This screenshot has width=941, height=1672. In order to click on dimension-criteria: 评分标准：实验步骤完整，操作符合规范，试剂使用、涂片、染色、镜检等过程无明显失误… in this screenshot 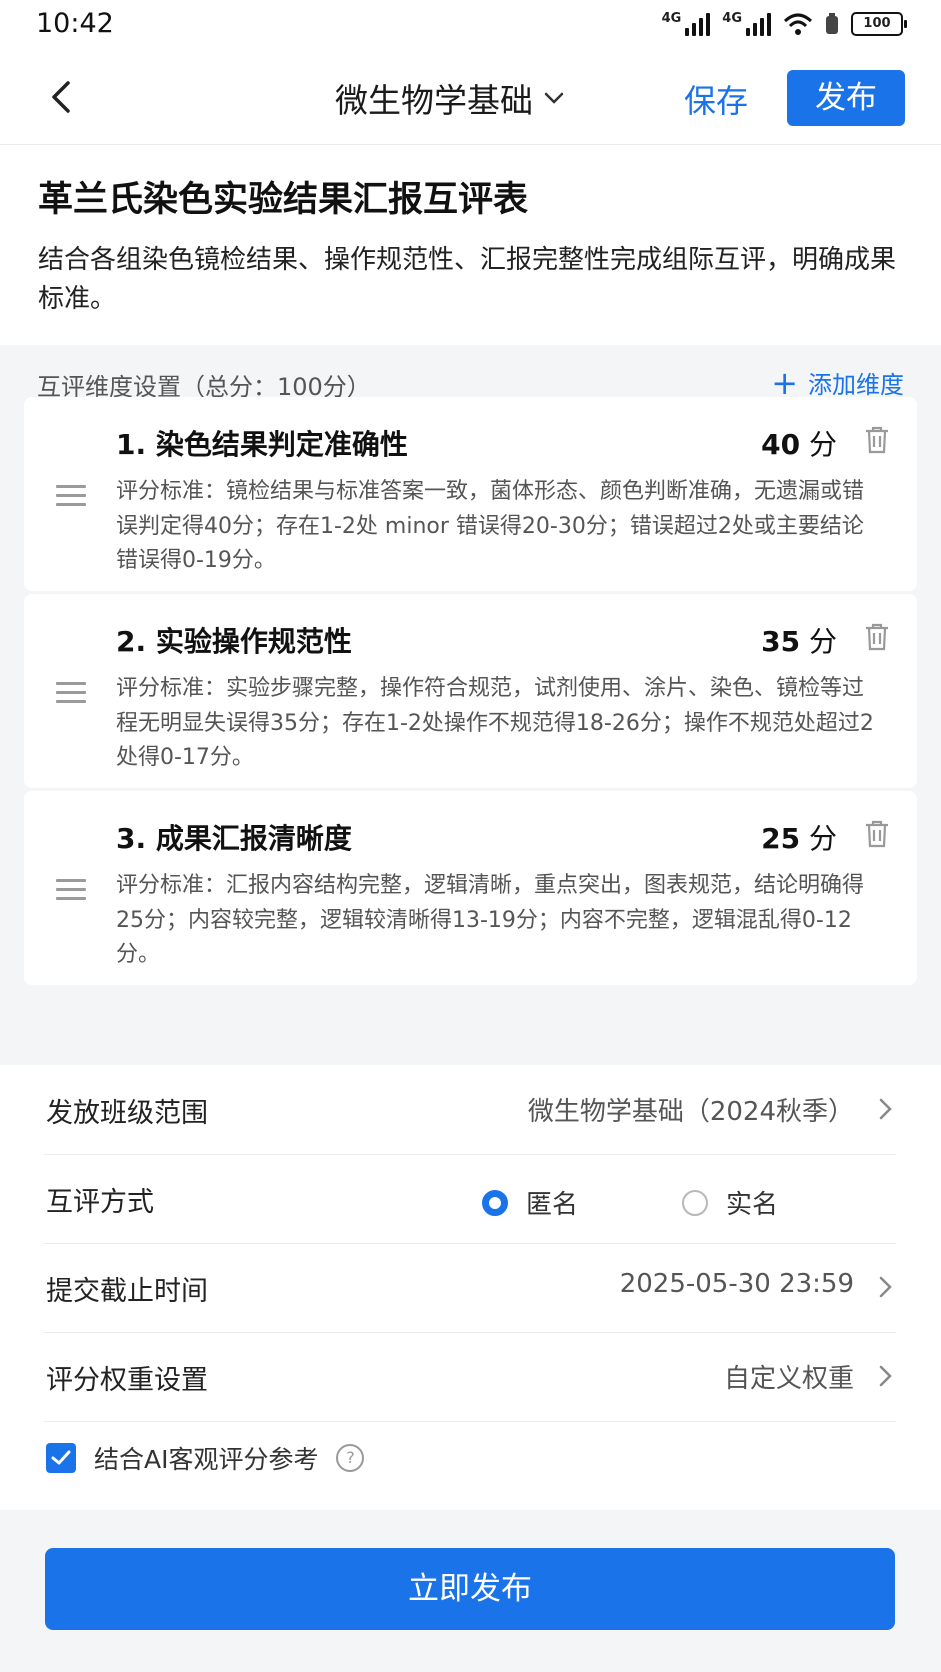, I will do `click(495, 723)`.